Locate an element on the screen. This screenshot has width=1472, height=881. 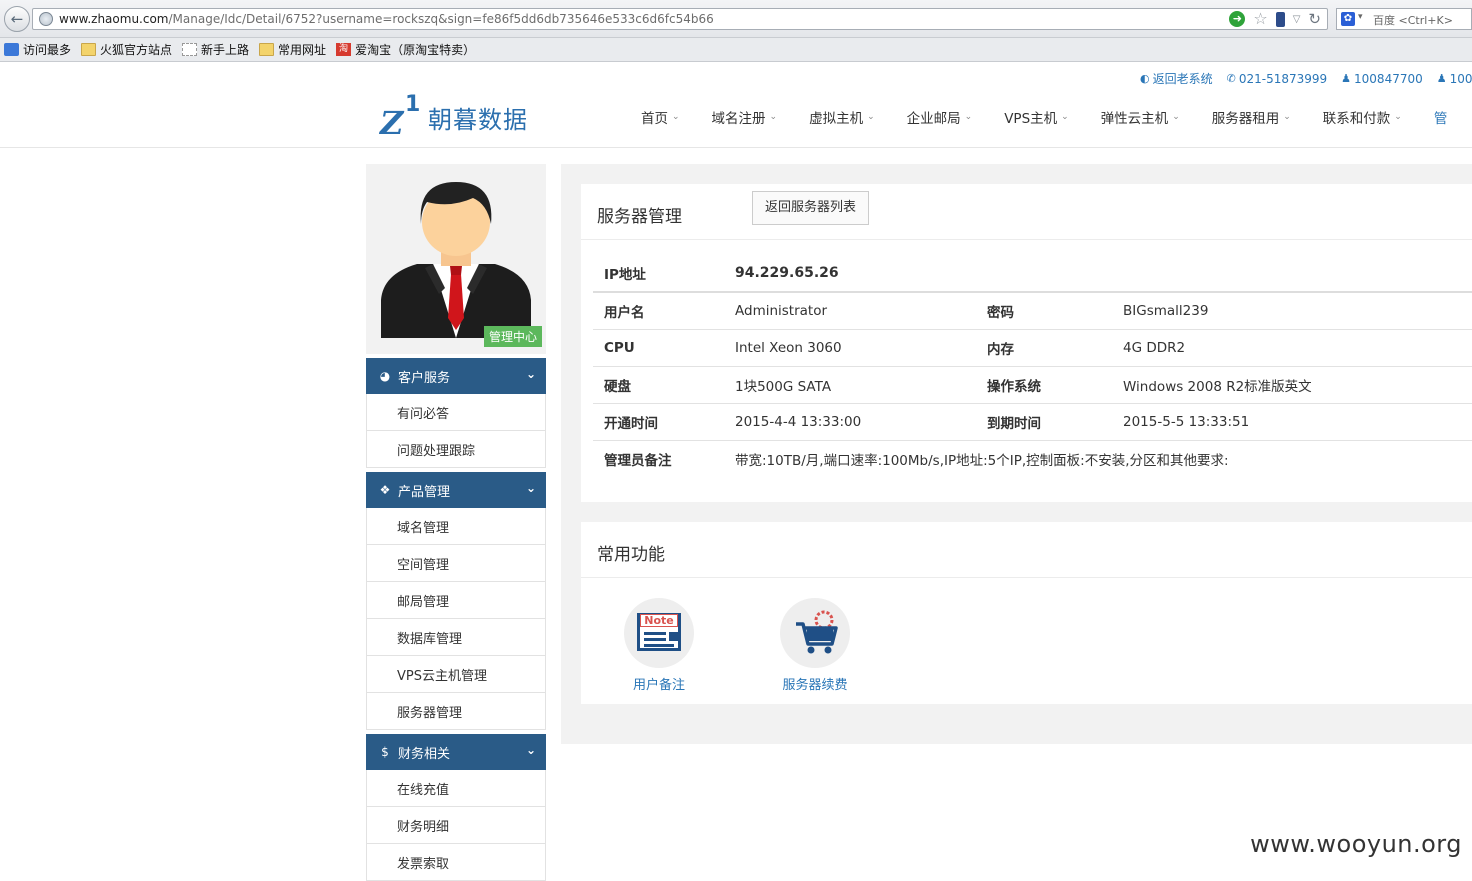
table-row: CPU Intel Xeon 3060 内存 4G DDR2 is located at coordinates (1032, 348).